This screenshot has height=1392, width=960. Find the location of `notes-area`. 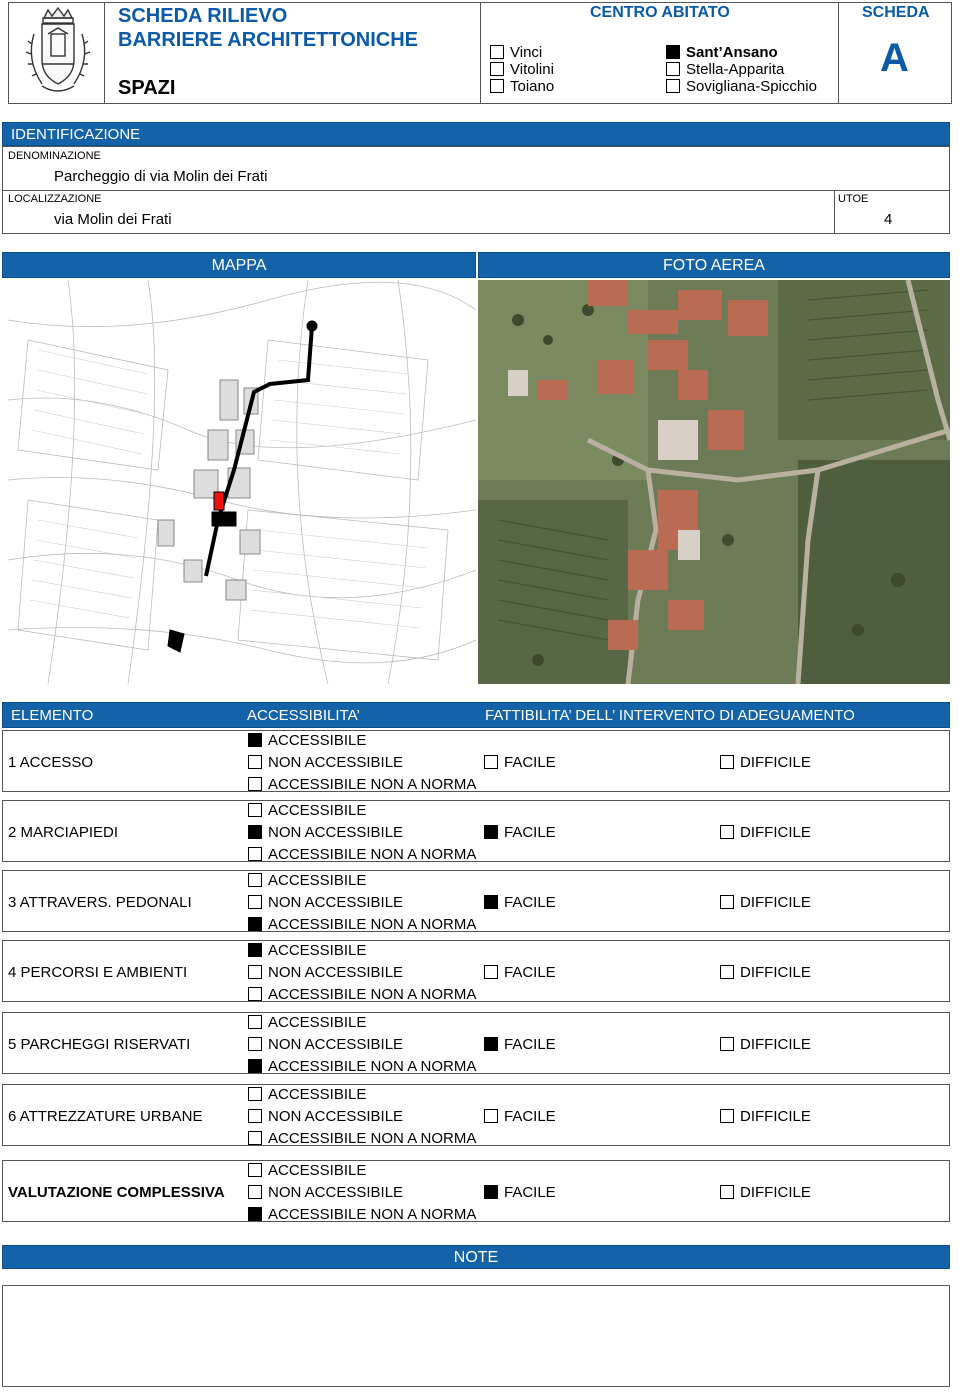

notes-area is located at coordinates (476, 1336).